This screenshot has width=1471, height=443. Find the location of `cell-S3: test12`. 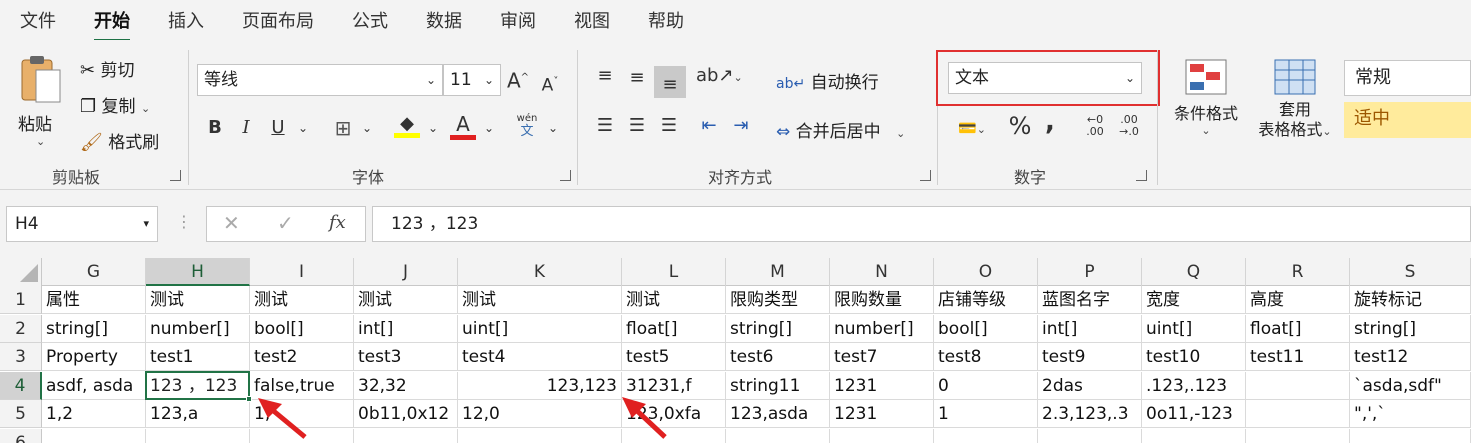

cell-S3: test12 is located at coordinates (1410, 357).